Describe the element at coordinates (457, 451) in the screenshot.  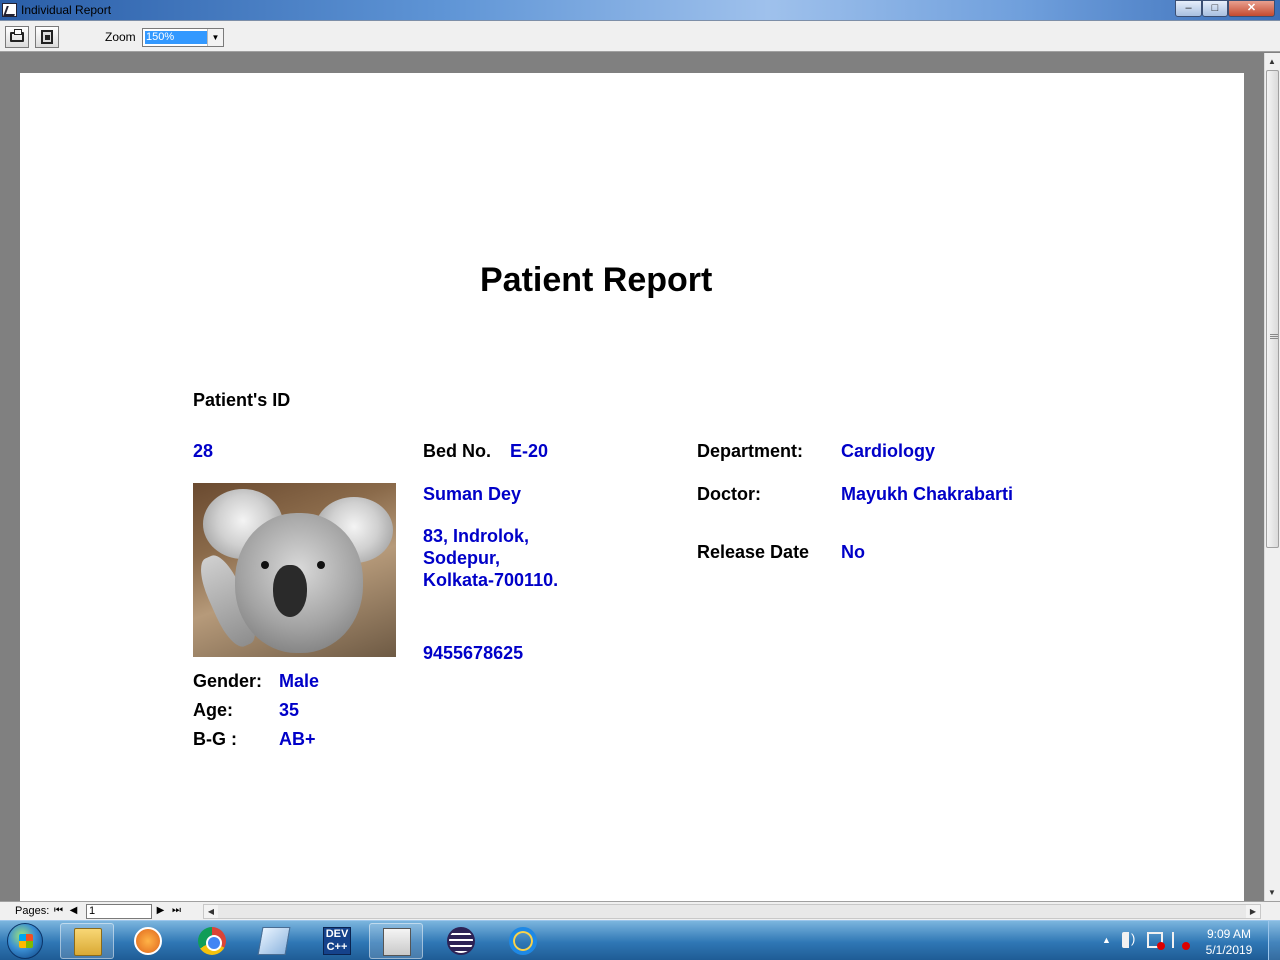
I see `bed-label: Bed No.` at that location.